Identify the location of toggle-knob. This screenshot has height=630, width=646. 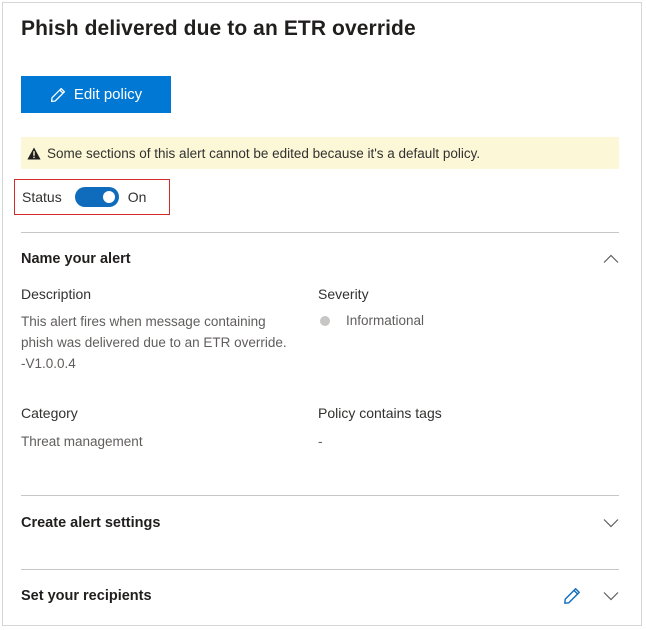
(108, 197).